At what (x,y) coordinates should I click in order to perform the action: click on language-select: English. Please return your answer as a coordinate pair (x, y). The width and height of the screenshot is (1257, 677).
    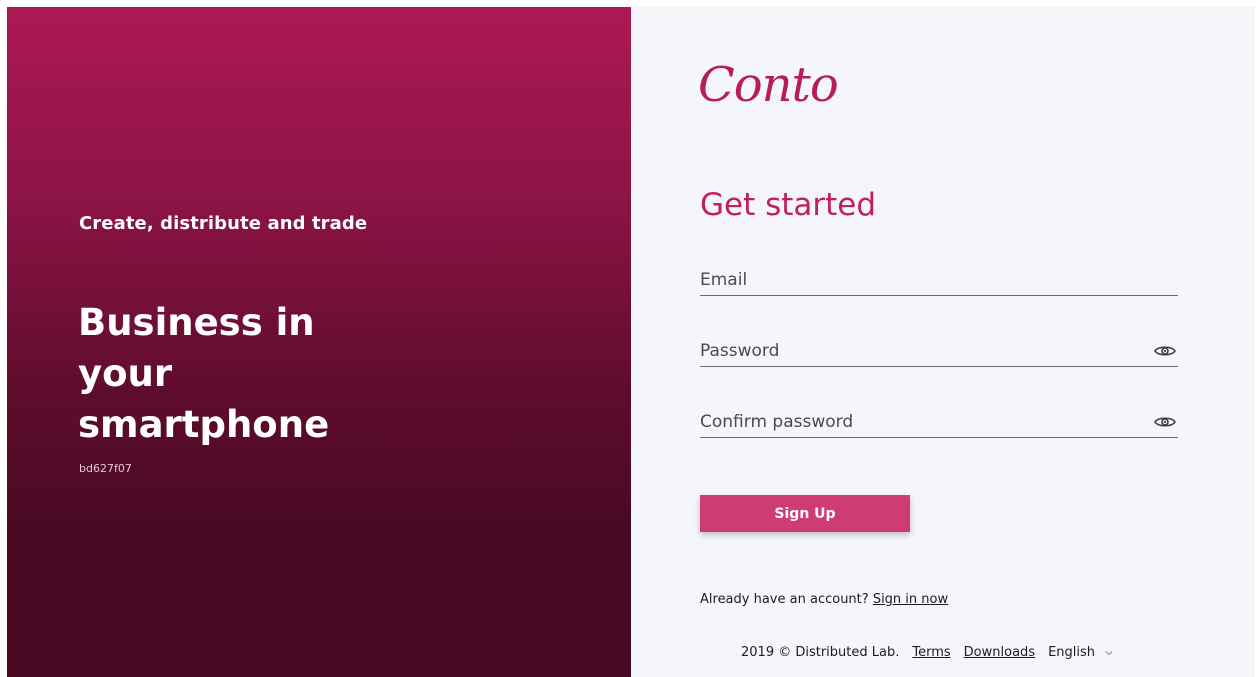
    Looking at the image, I should click on (1080, 652).